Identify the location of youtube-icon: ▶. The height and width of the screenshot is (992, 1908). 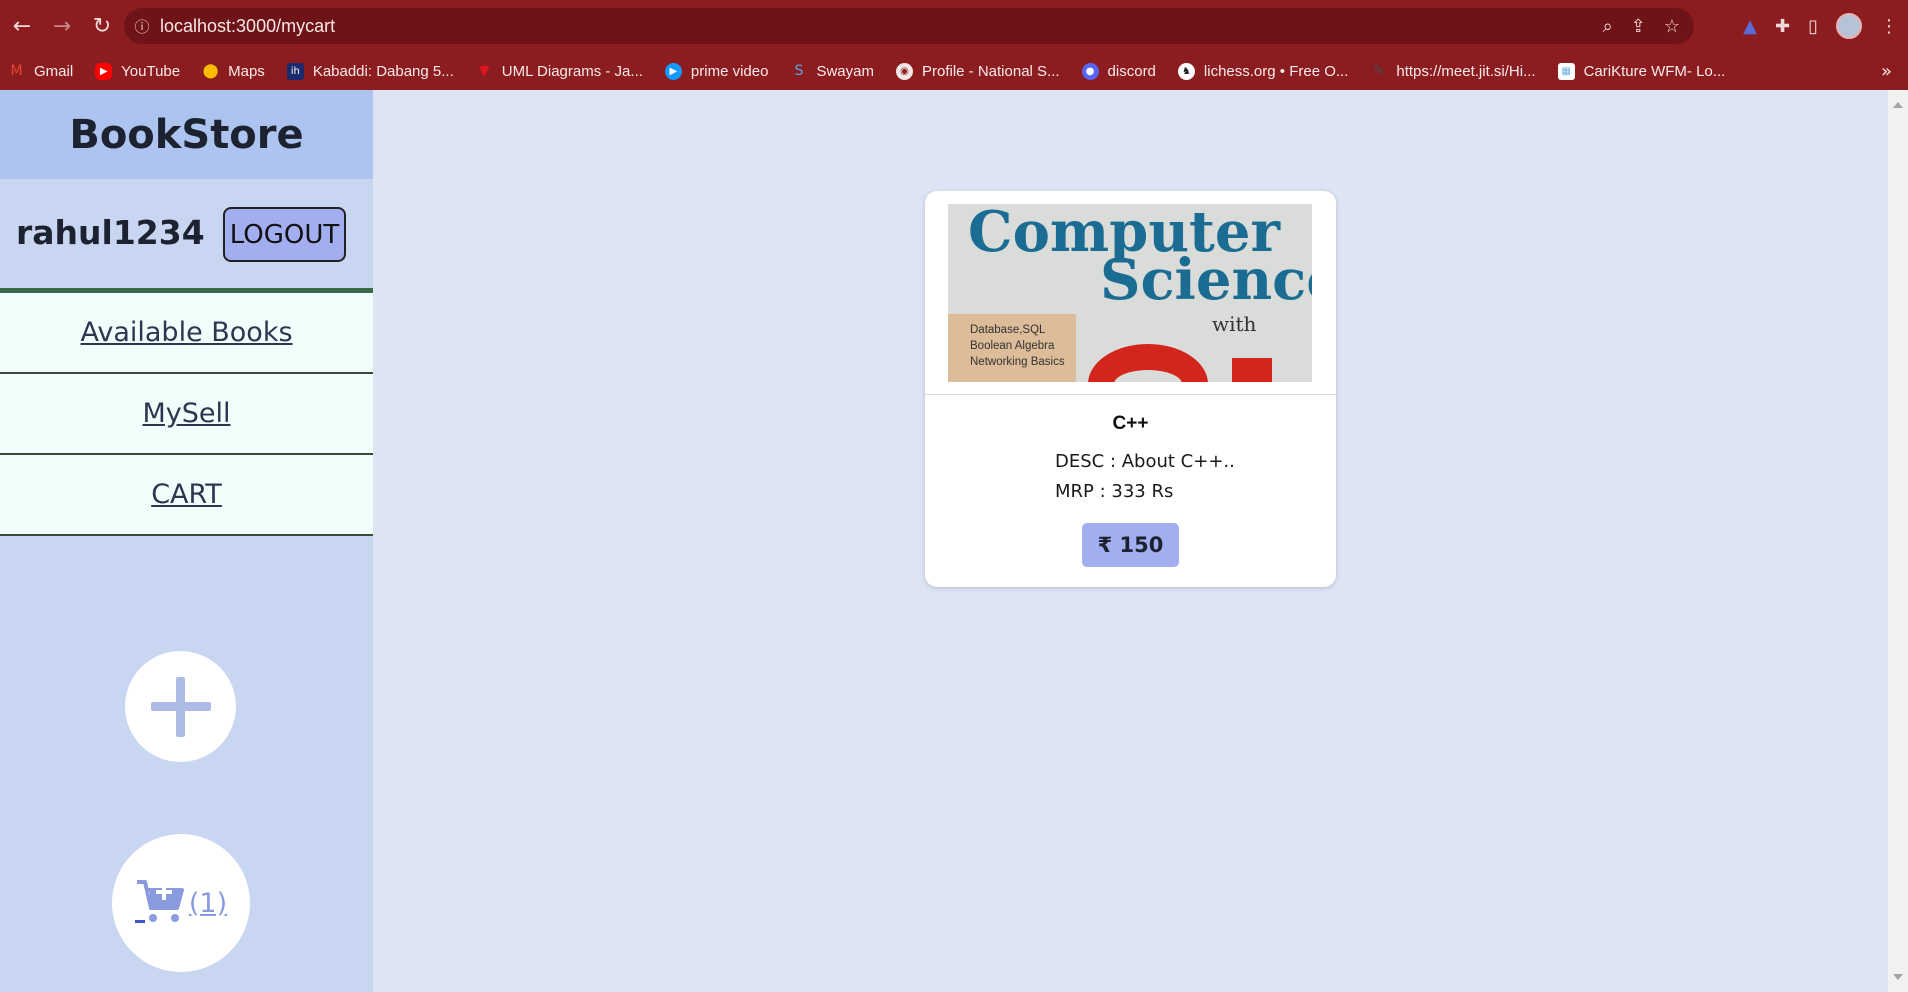
(104, 71).